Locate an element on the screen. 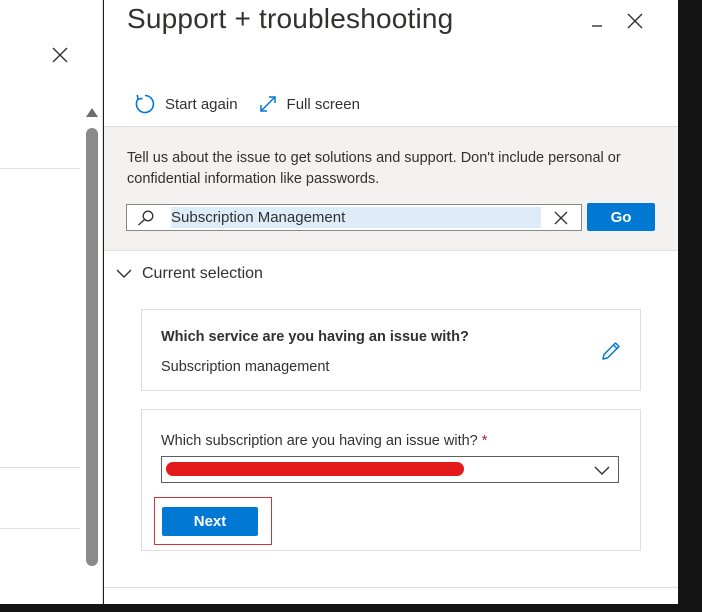 This screenshot has height=612, width=702. required-marker: * is located at coordinates (484, 441).